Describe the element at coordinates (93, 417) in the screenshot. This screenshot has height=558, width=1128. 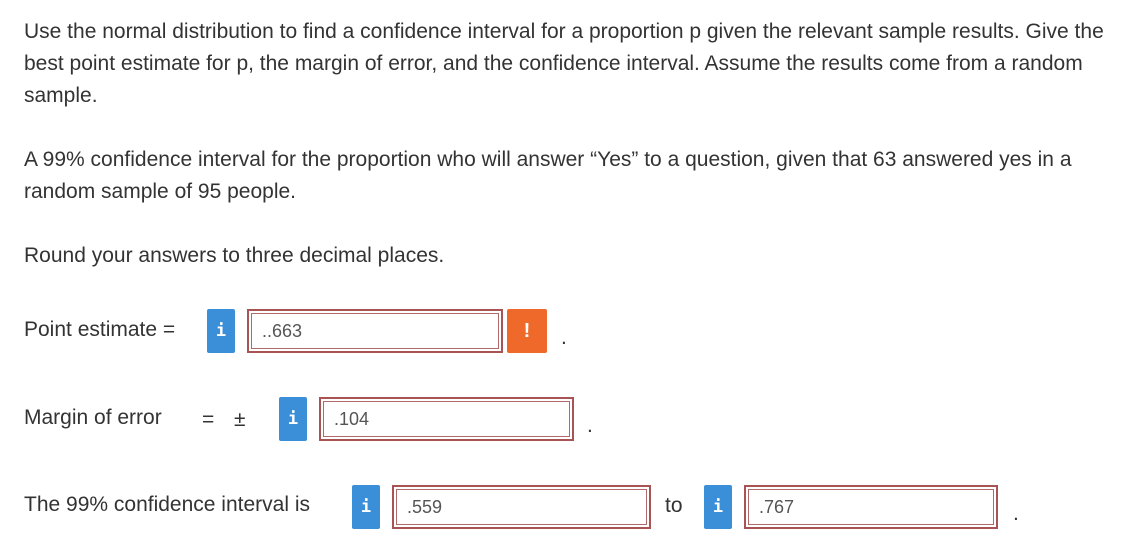
I see `margin-of-error-label: Margin of error` at that location.